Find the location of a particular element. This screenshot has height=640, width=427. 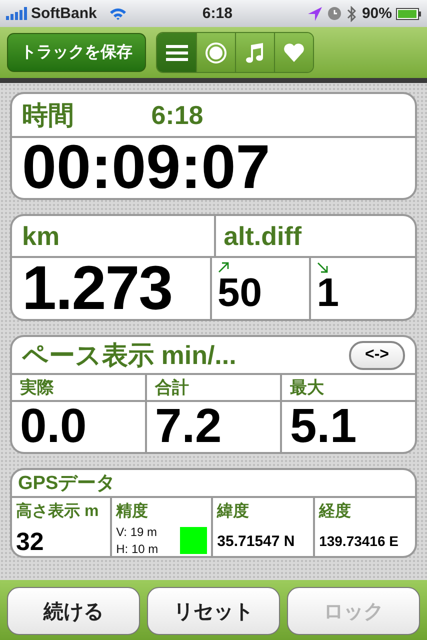

down-arrow-icon is located at coordinates (322, 267).